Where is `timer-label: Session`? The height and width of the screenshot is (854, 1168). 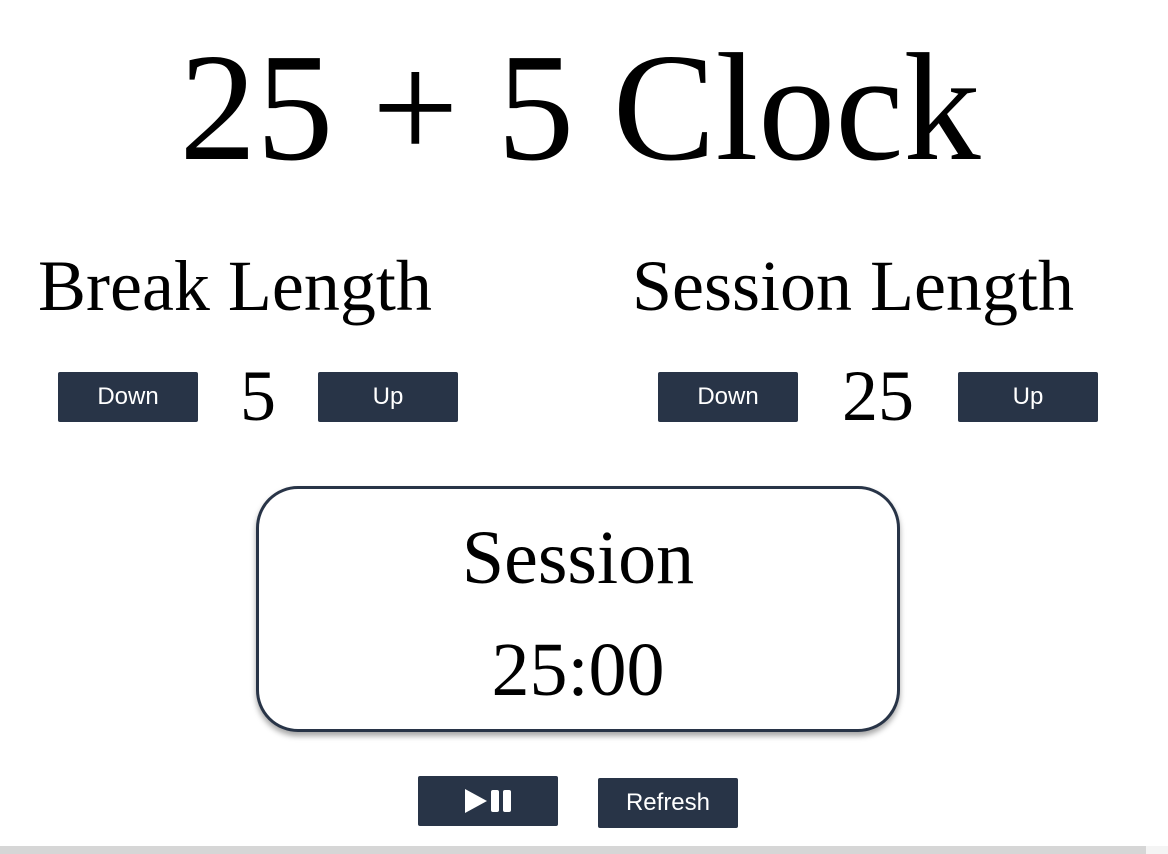
timer-label: Session is located at coordinates (578, 558).